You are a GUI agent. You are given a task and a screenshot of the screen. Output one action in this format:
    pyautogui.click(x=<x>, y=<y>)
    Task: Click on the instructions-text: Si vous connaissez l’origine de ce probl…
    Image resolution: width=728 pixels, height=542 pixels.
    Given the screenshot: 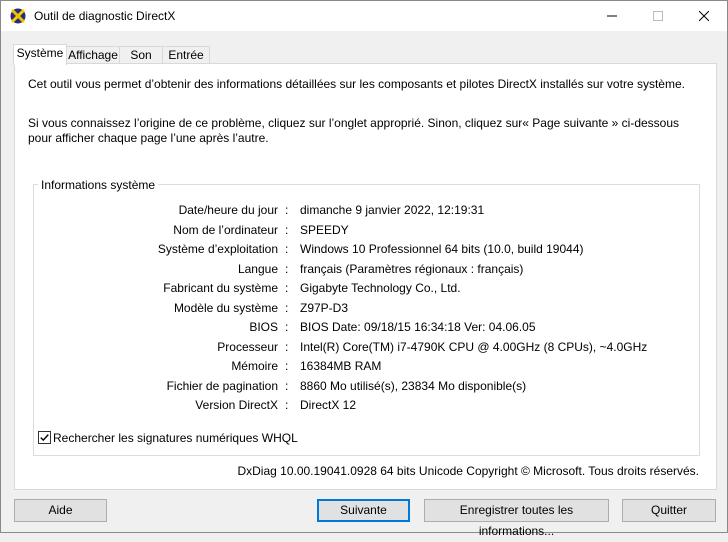 What is the action you would take?
    pyautogui.click(x=354, y=130)
    